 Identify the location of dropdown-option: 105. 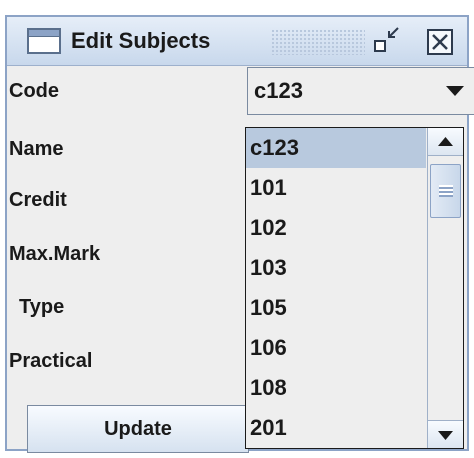
(336, 308).